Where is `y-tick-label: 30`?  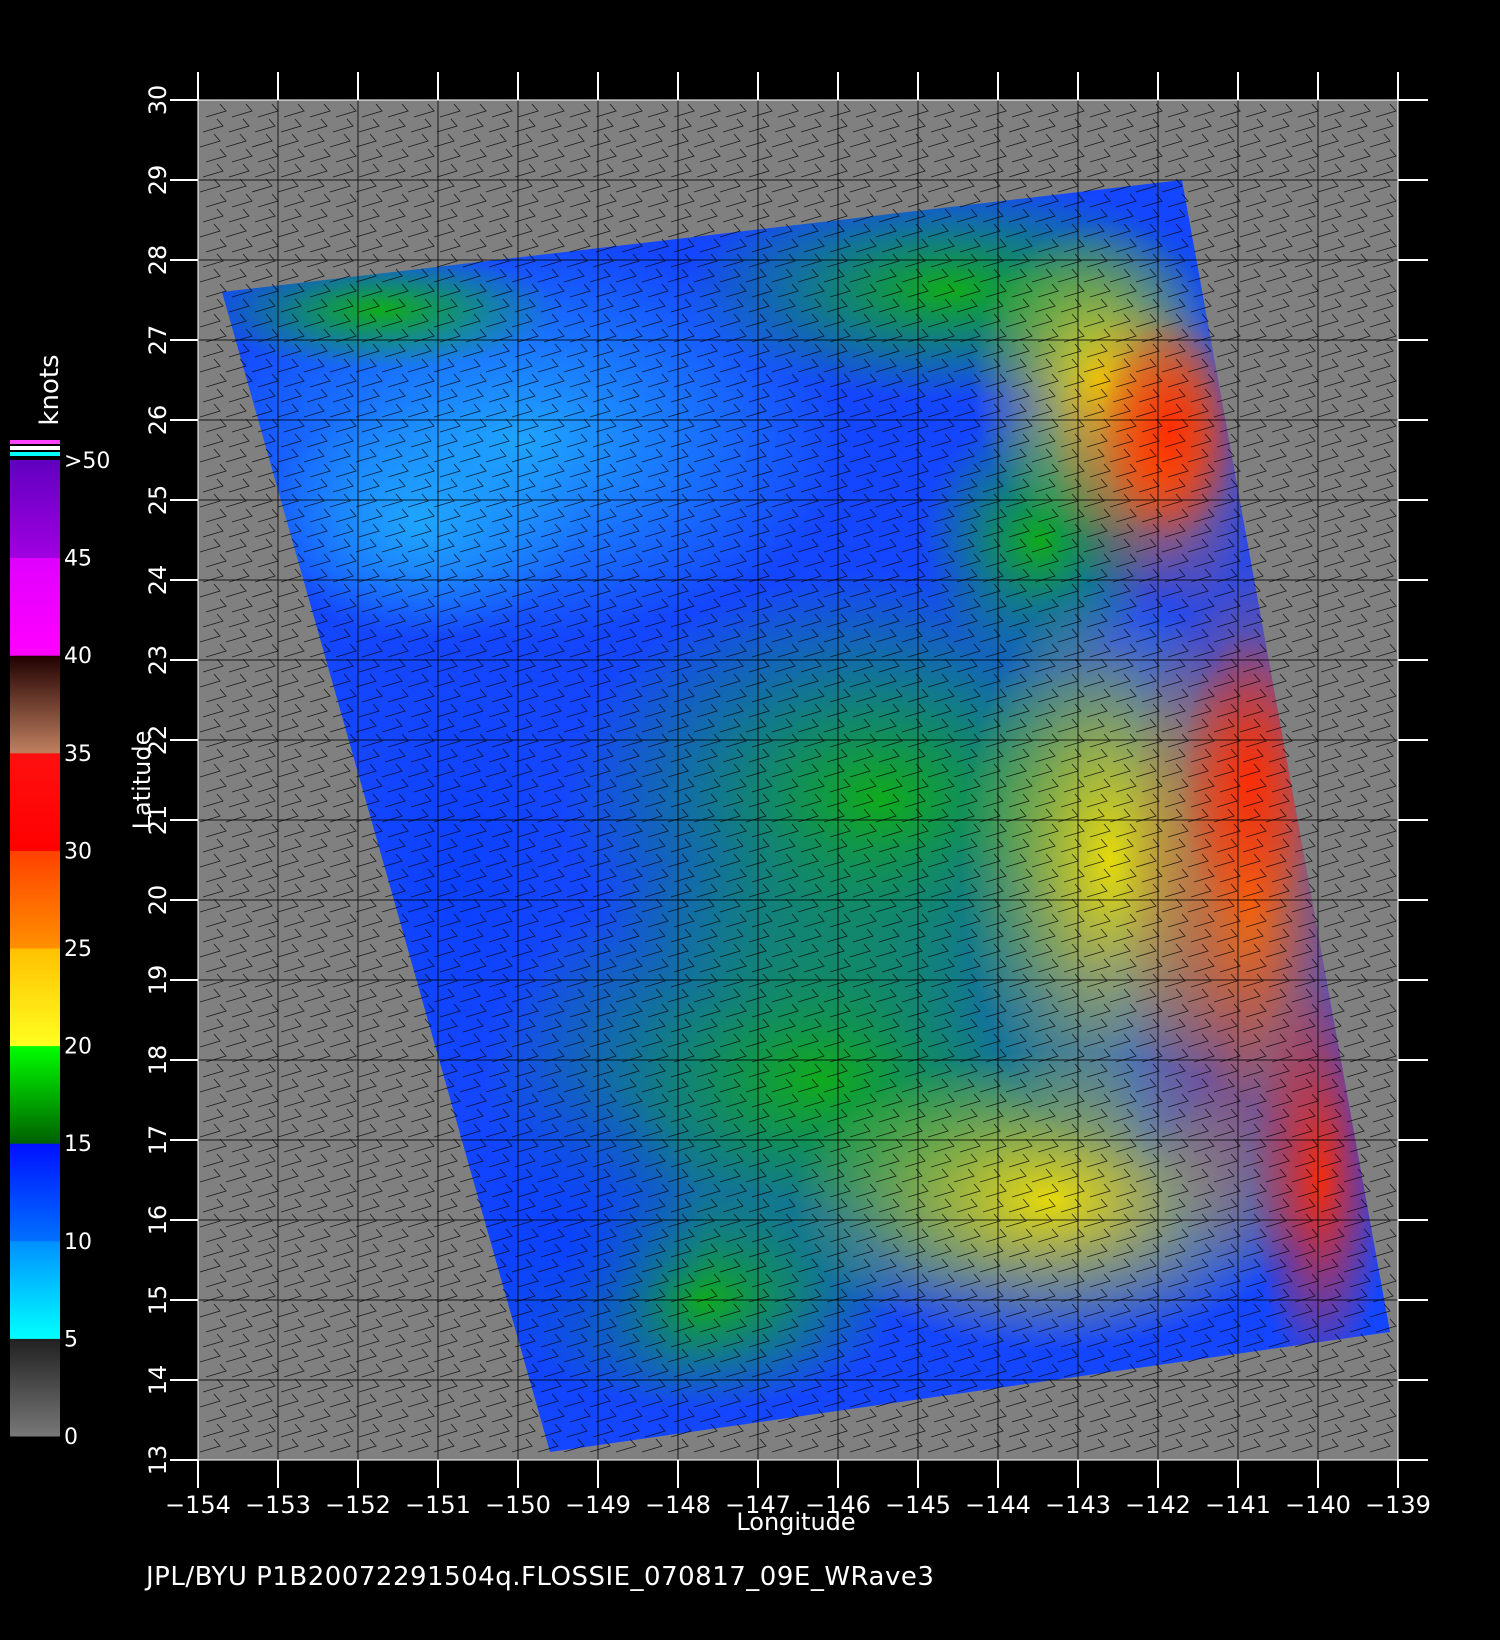 y-tick-label: 30 is located at coordinates (158, 100).